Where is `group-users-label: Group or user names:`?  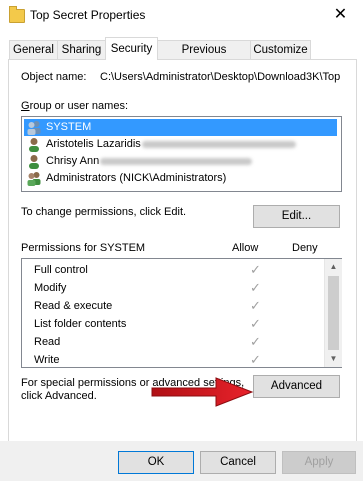
group-users-label: Group or user names: is located at coordinates (74, 106).